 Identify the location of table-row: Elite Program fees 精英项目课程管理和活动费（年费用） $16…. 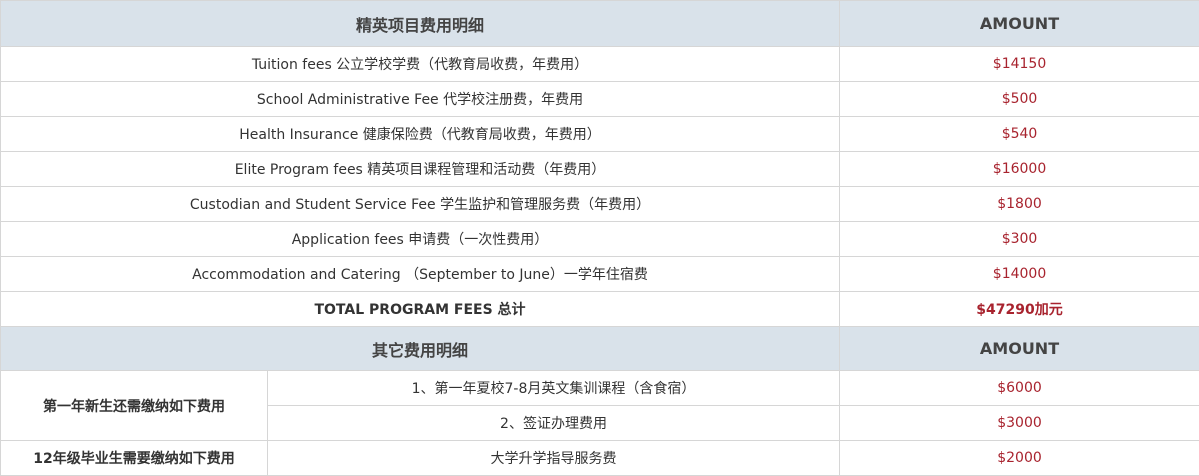
(599, 169).